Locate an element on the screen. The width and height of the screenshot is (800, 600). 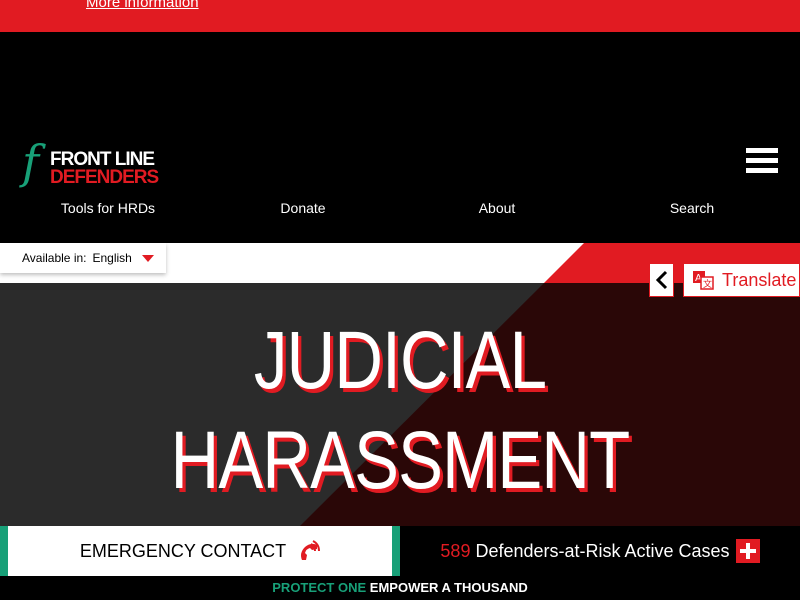
logo-line2: DEFENDERS is located at coordinates (104, 177).